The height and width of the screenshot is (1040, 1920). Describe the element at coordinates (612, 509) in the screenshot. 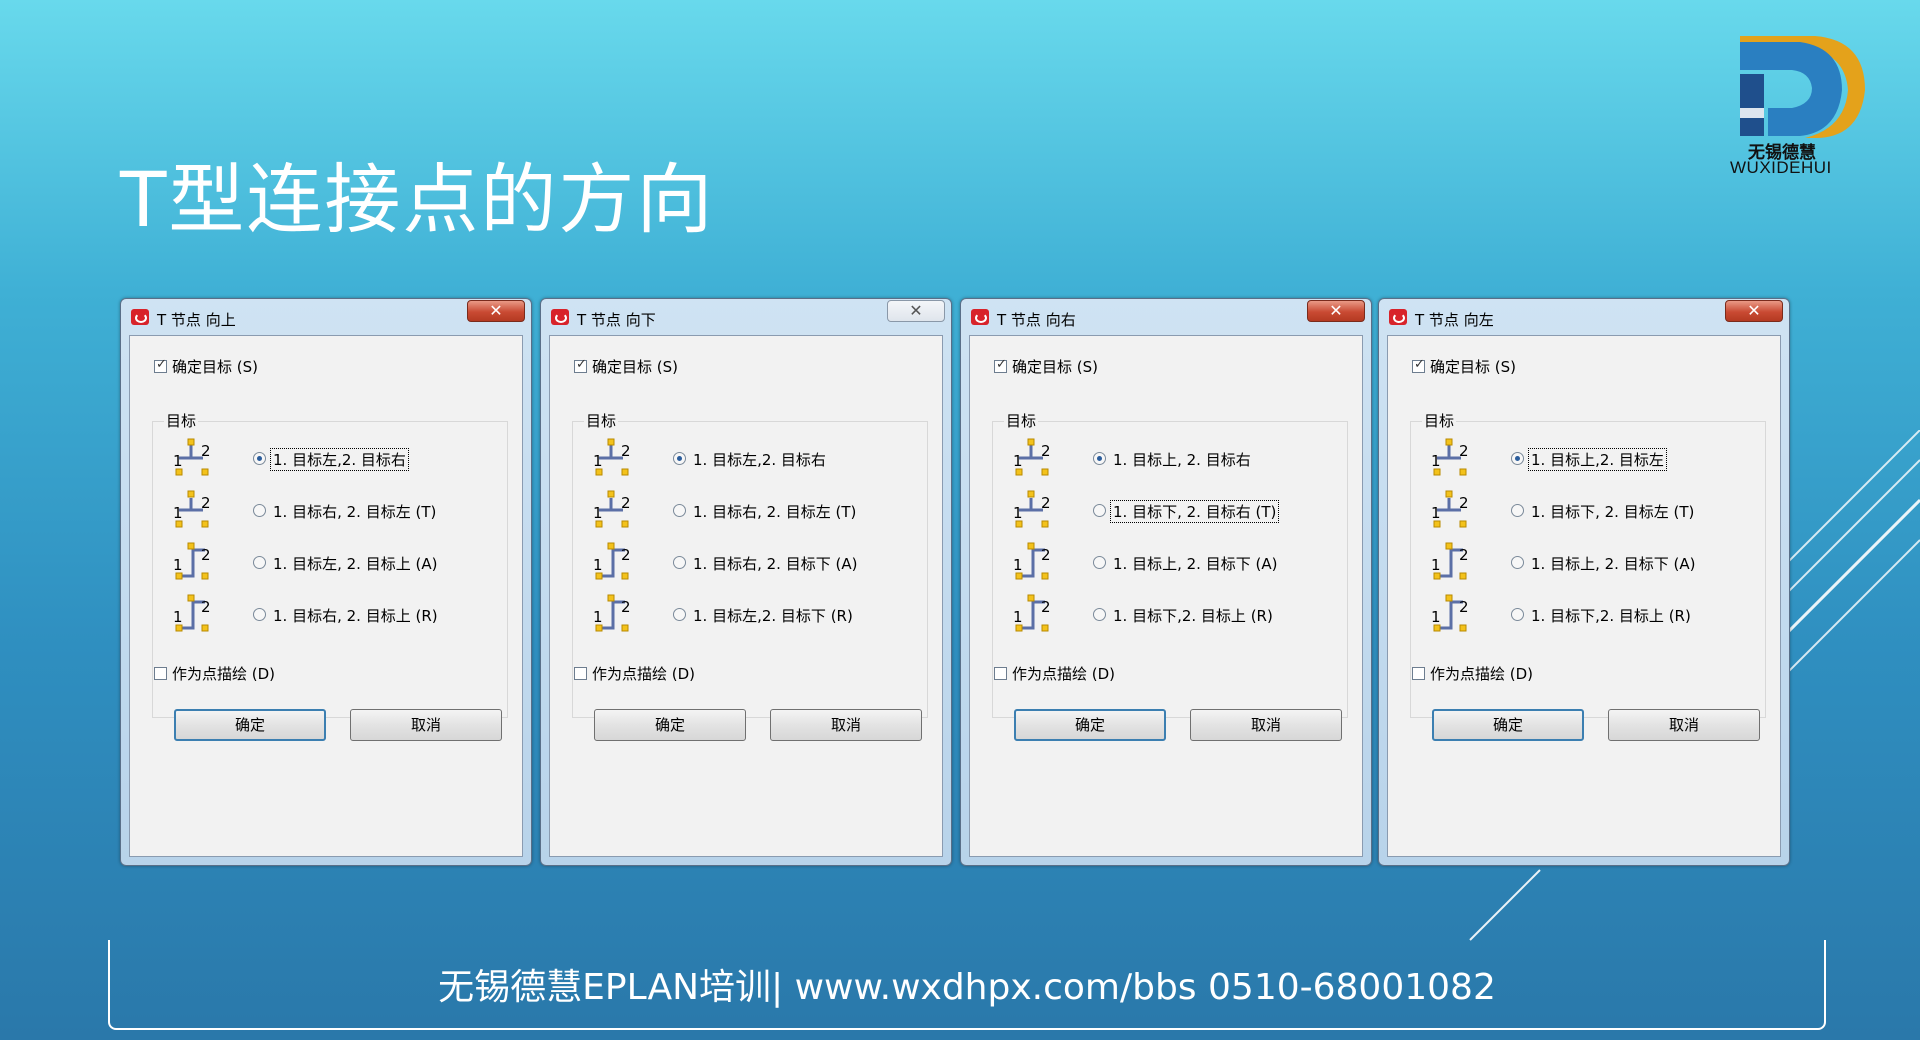

I see `t-node-down-right-left-icon: 12` at that location.